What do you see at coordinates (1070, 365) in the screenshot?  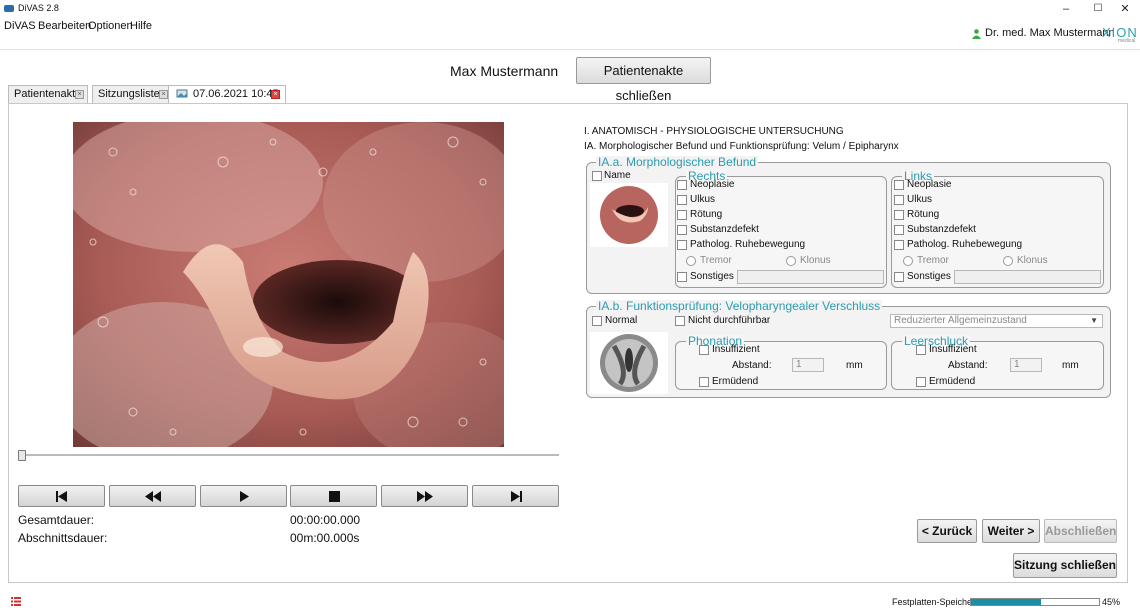 I see `leerschluck-unit-label: mm` at bounding box center [1070, 365].